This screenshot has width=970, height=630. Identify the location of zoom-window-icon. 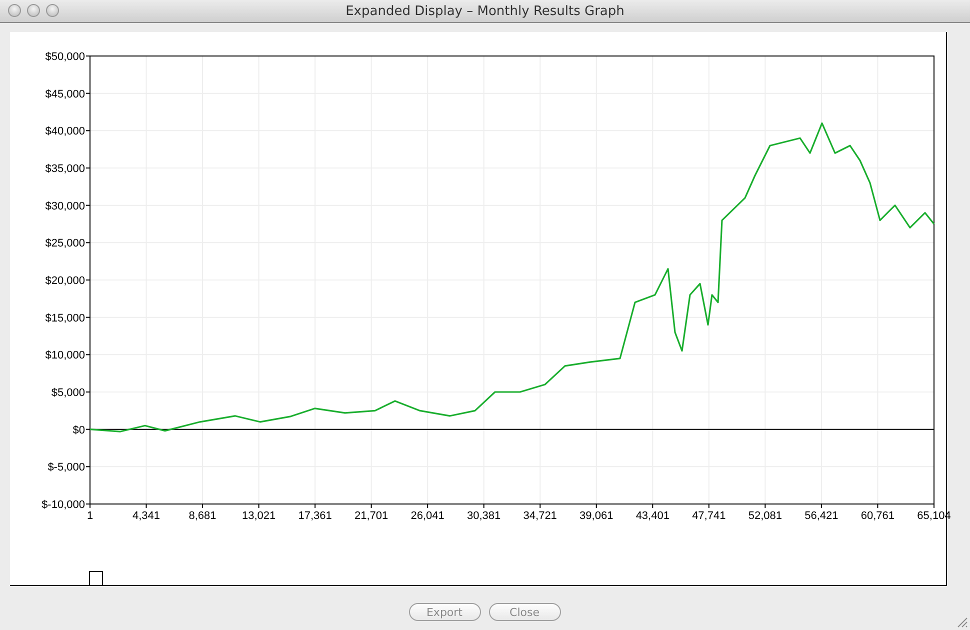
(52, 10).